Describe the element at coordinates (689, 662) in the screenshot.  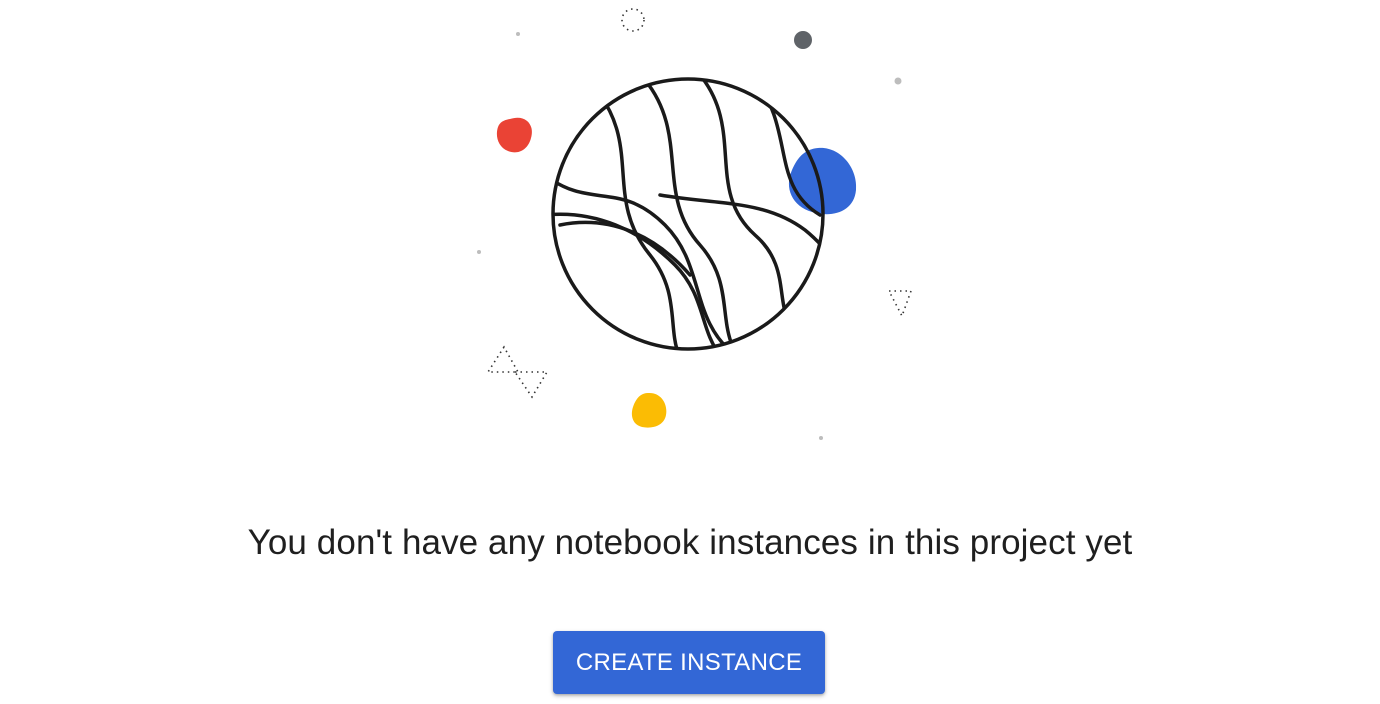
I see `create-instance-button: CREATE INSTANCE` at that location.